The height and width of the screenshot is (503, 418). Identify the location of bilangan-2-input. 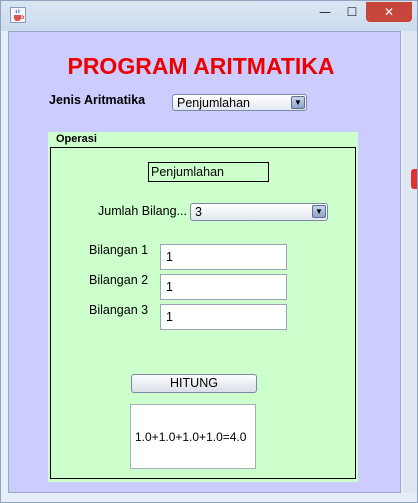
(223, 287).